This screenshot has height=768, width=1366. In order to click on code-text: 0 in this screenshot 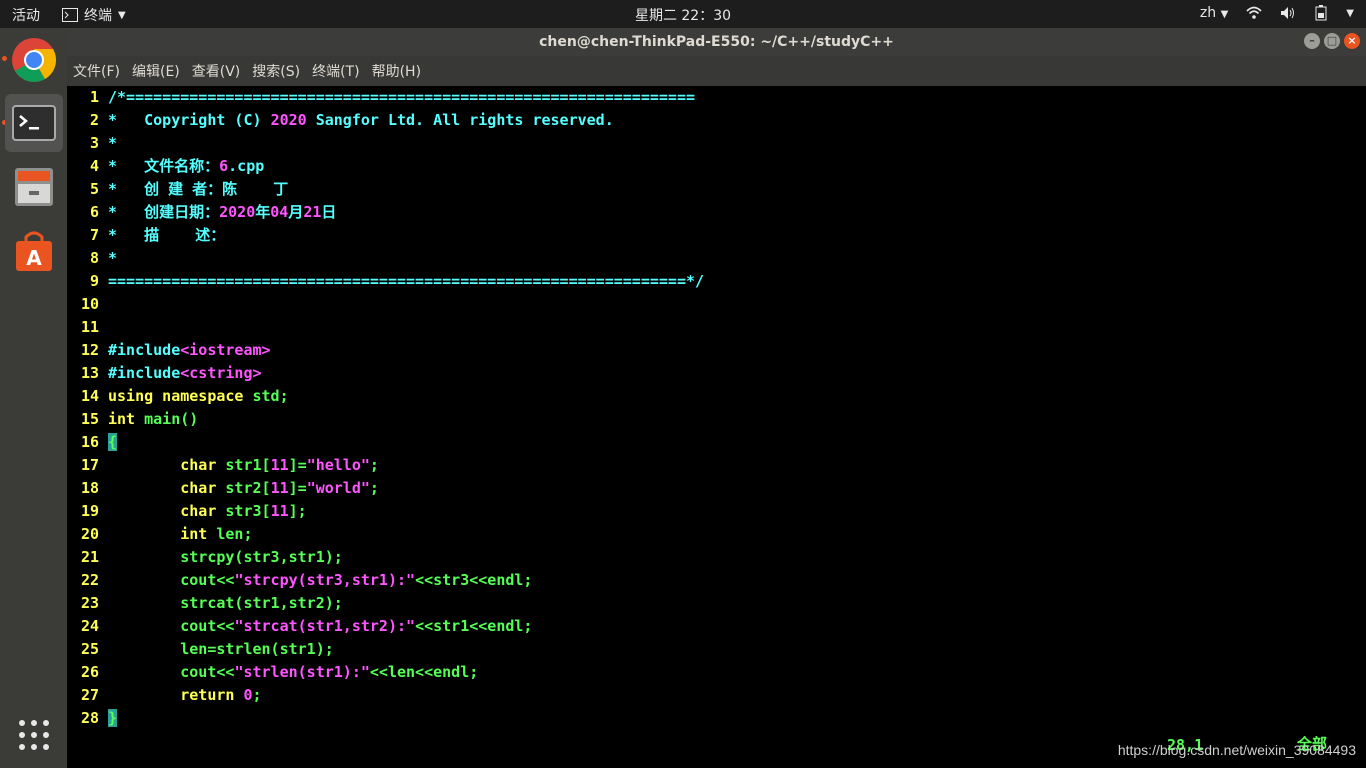, I will do `click(248, 695)`.